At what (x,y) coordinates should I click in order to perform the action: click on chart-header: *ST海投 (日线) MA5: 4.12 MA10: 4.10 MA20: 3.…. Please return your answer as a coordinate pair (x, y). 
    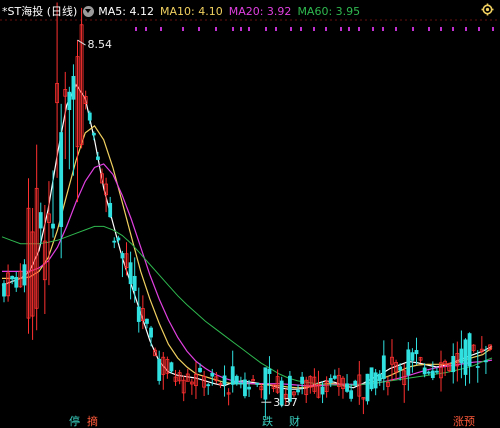
    Looking at the image, I should click on (184, 11).